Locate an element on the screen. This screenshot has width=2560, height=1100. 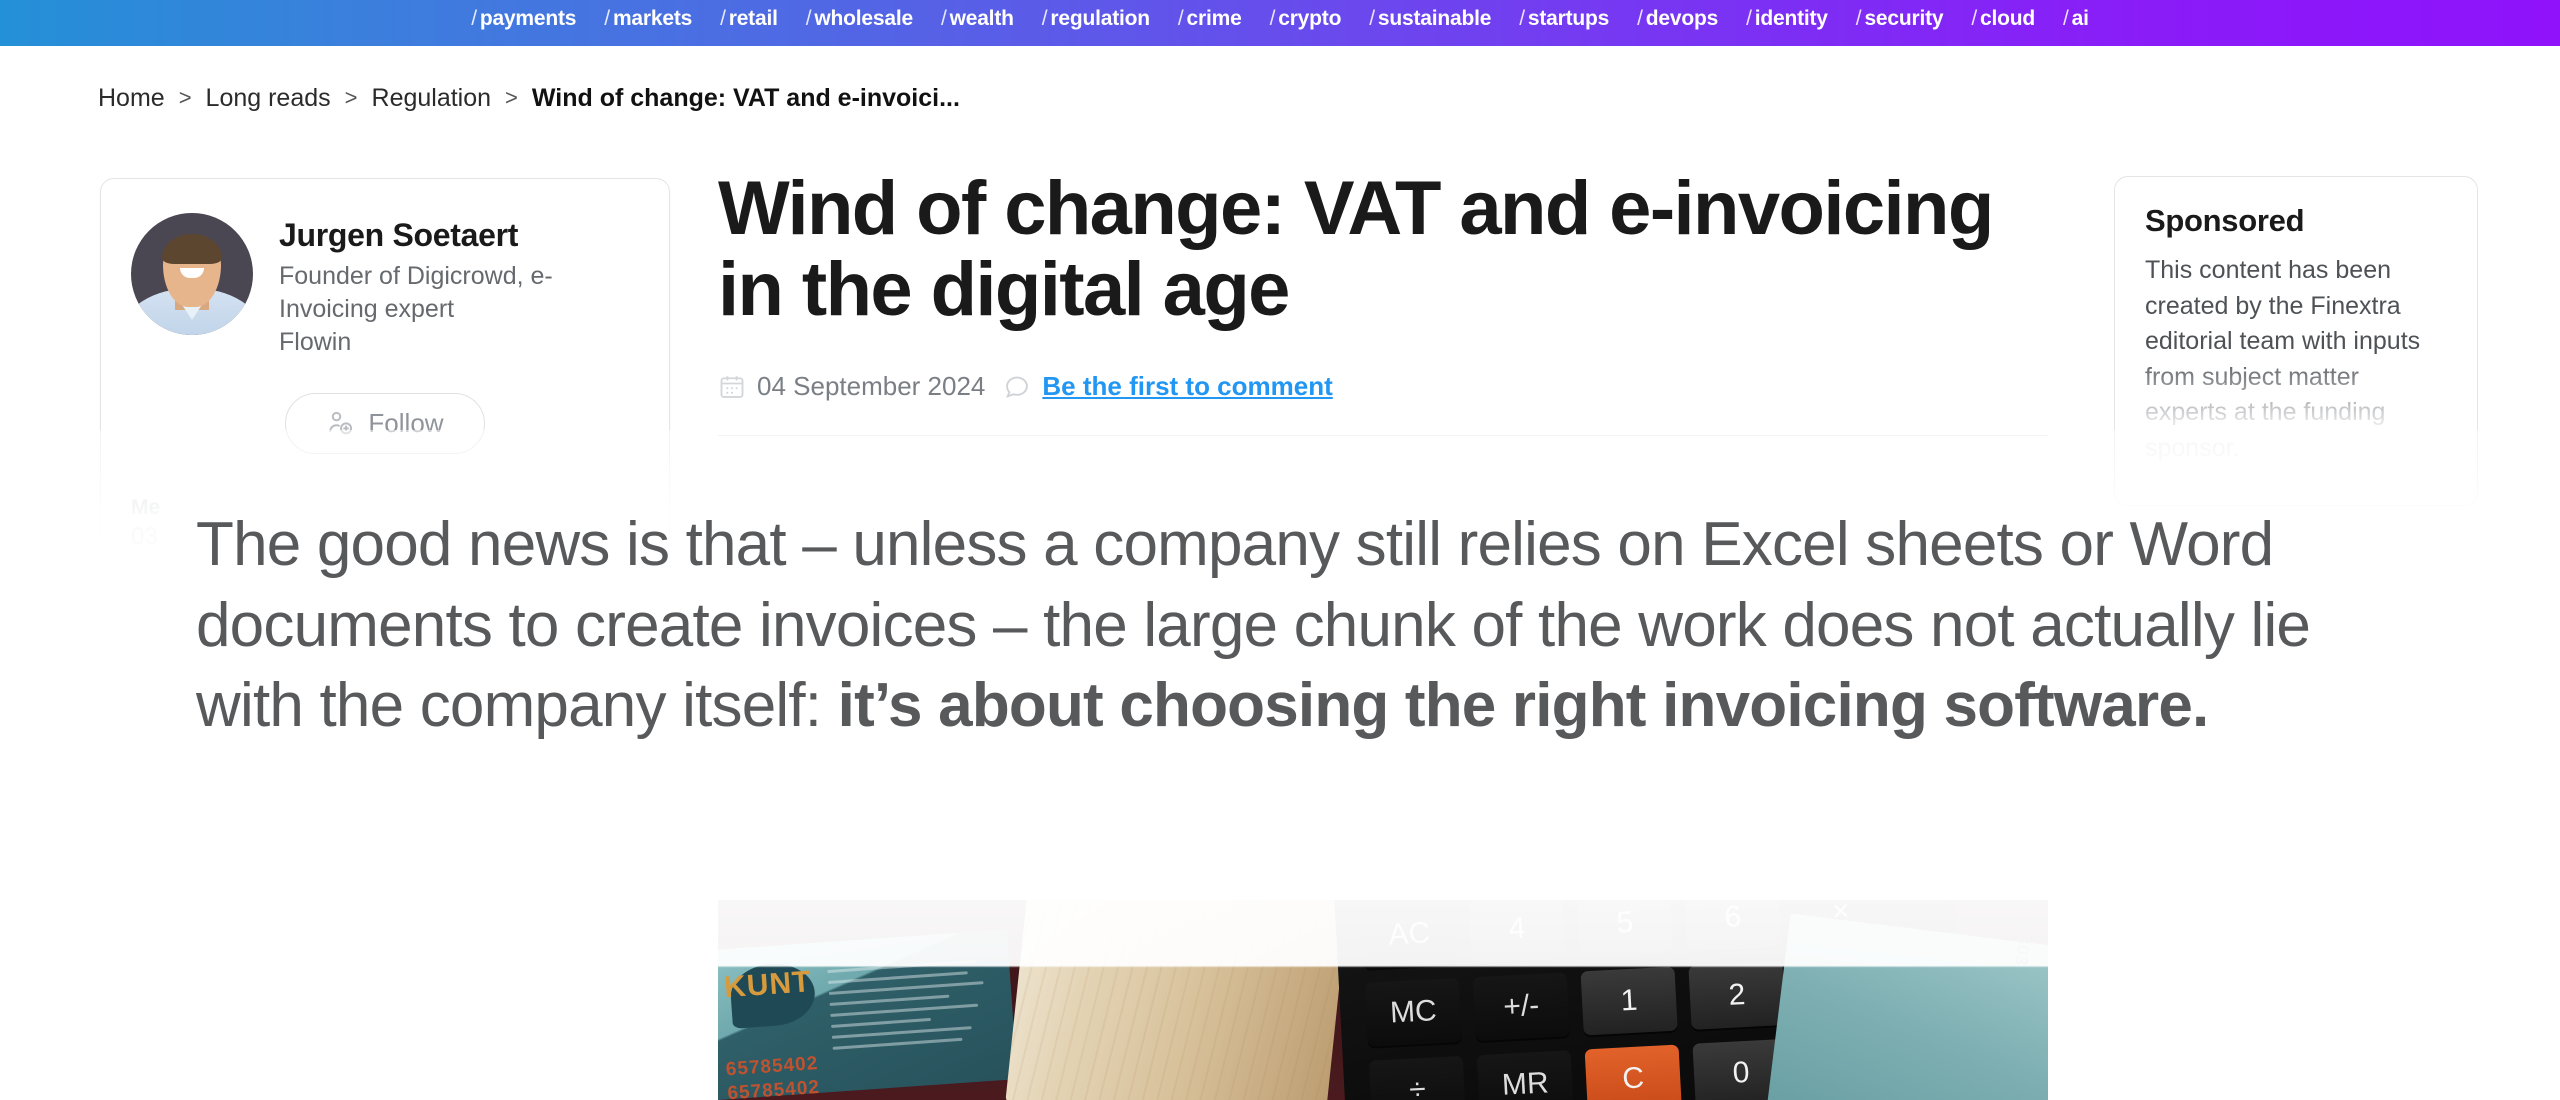
comment-link: Be the first to comment is located at coordinates (1168, 386).